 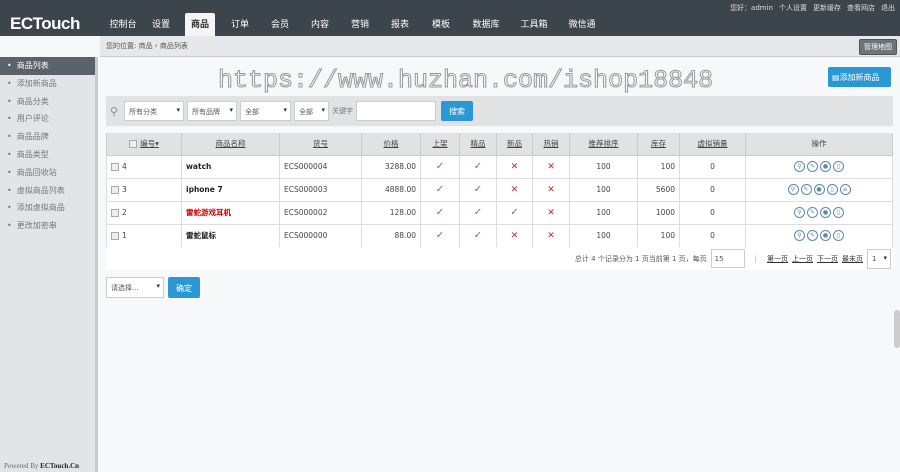 What do you see at coordinates (440, 144) in the screenshot?
I see `column-header: 上架` at bounding box center [440, 144].